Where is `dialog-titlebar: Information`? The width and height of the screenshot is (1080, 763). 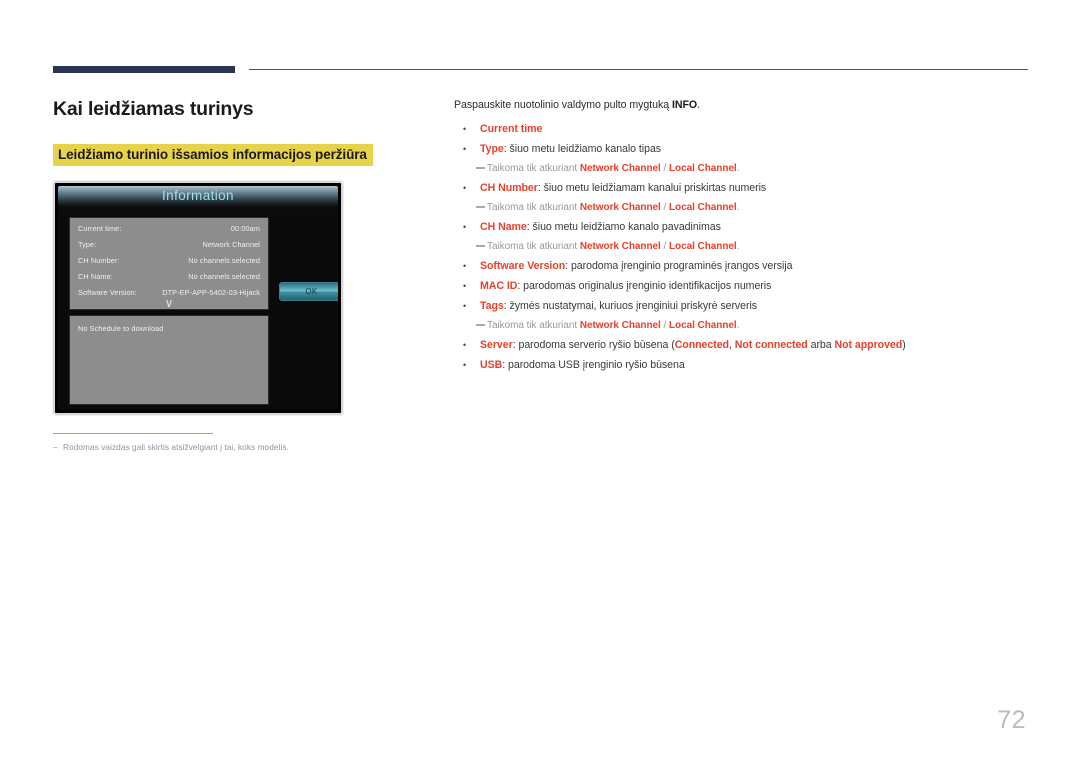 dialog-titlebar: Information is located at coordinates (198, 196).